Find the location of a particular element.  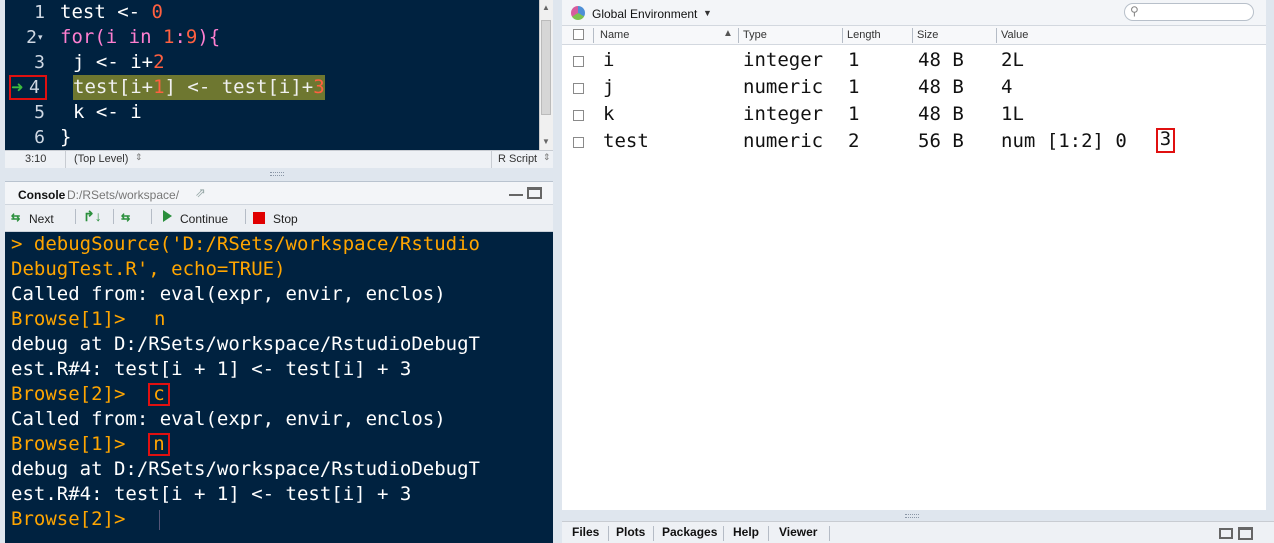

code-line: j <- i+2 is located at coordinates (119, 62).